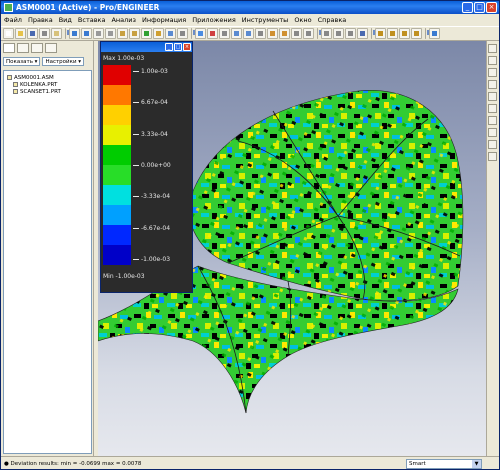 The width and height of the screenshot is (500, 470). What do you see at coordinates (13, 20) in the screenshot?
I see `menu-item: Файл` at bounding box center [13, 20].